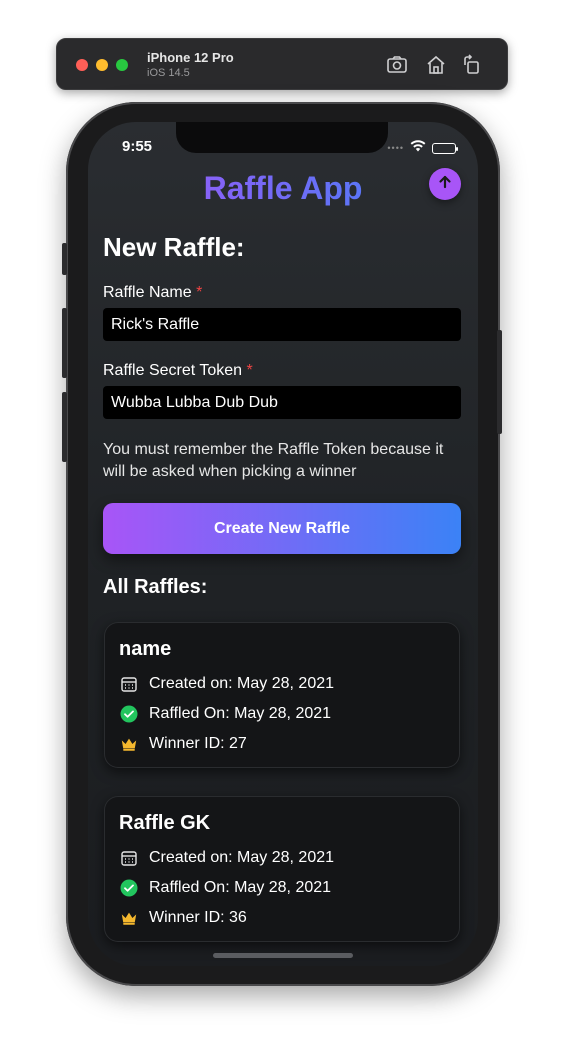 The height and width of the screenshot is (1062, 564). I want to click on power-button, so click(499, 382).